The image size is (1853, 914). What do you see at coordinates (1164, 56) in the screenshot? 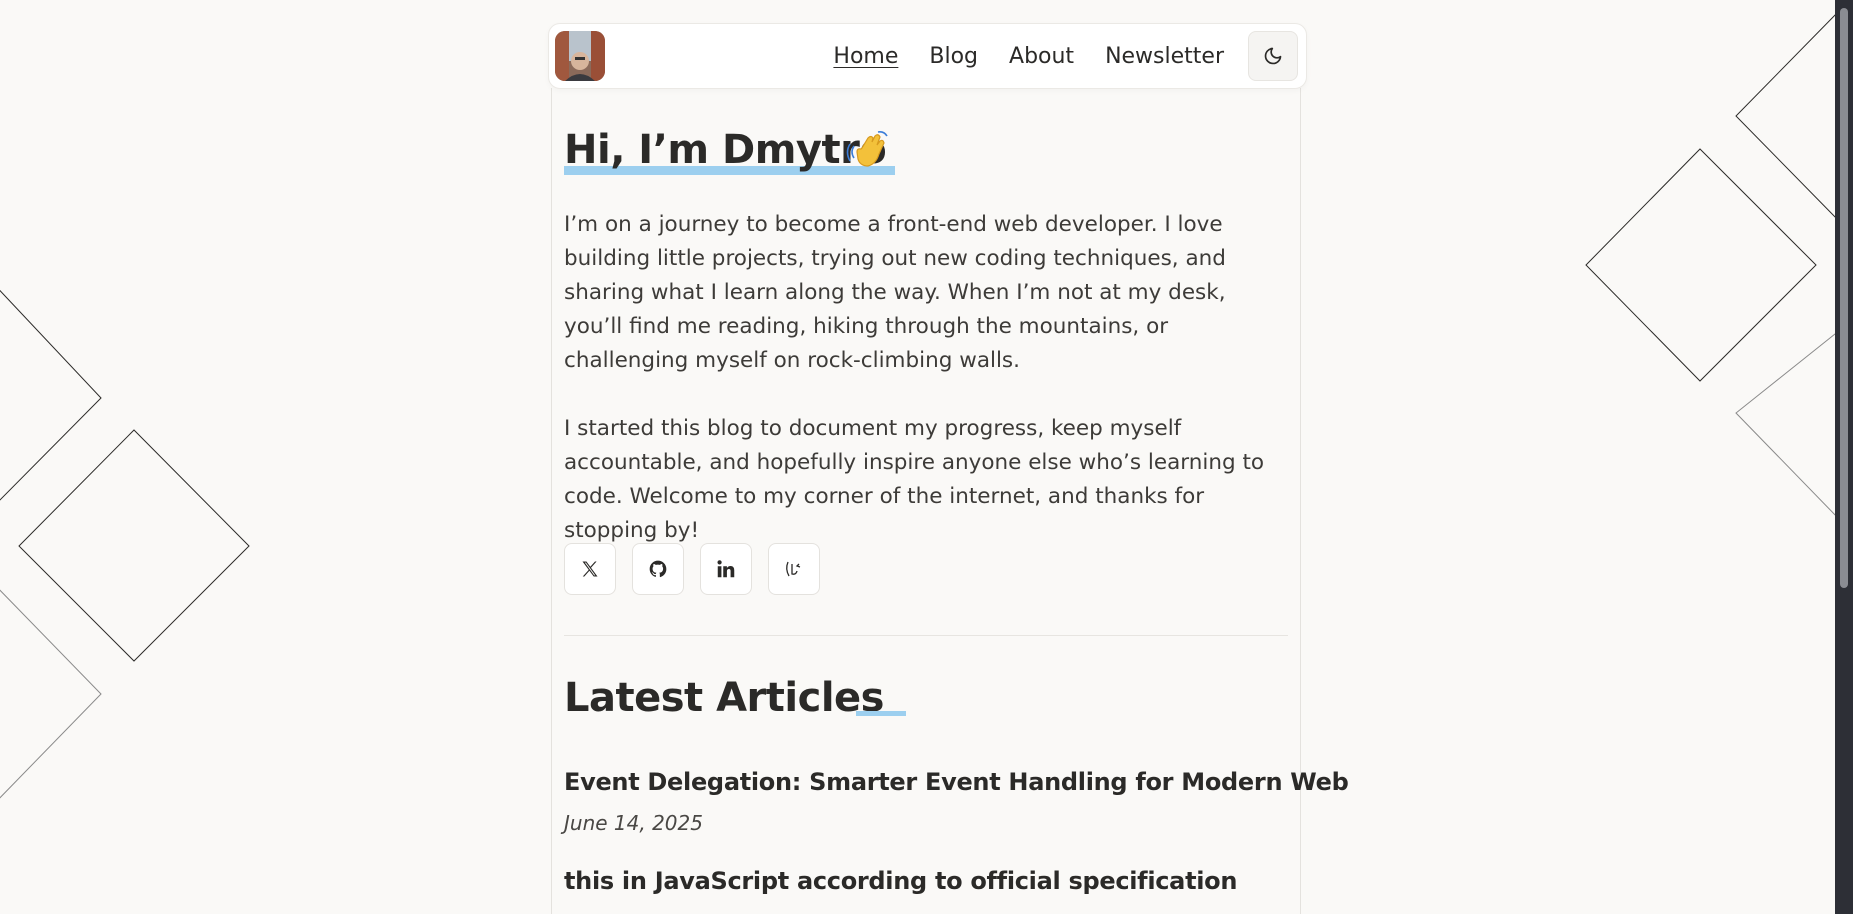
I see `nav-newsletter: Newsletter` at bounding box center [1164, 56].